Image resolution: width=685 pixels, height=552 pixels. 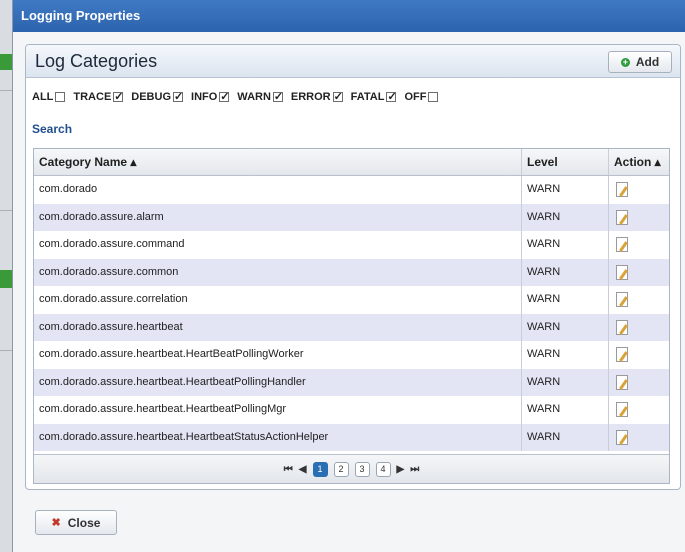 I want to click on filter-label: FATAL, so click(x=367, y=97).